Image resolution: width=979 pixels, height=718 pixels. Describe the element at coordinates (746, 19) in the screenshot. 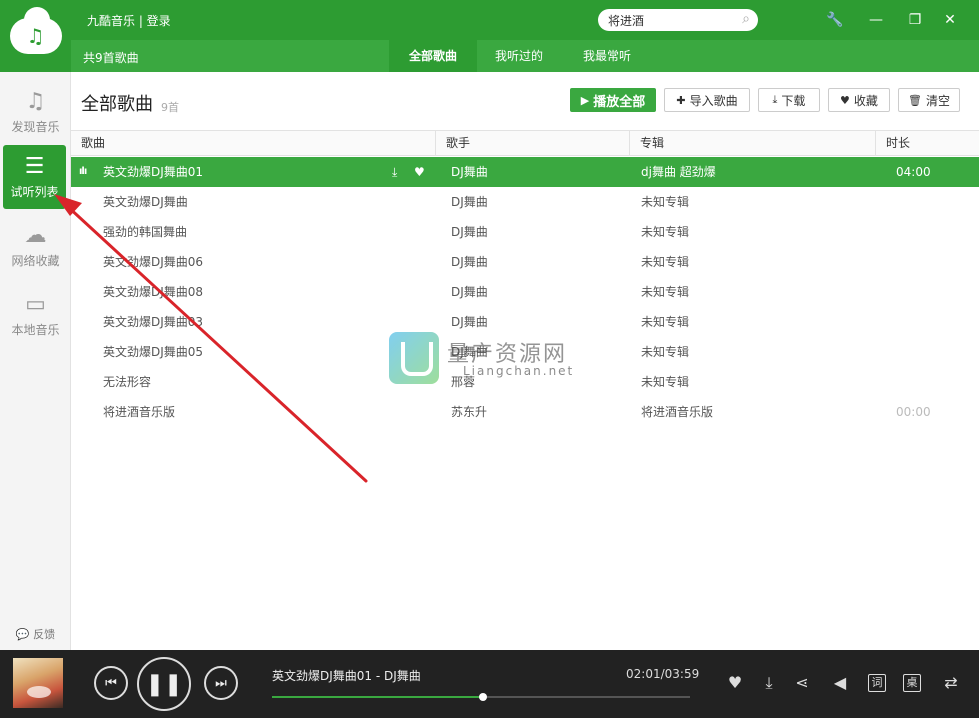

I see `search-icon: ⌕` at that location.